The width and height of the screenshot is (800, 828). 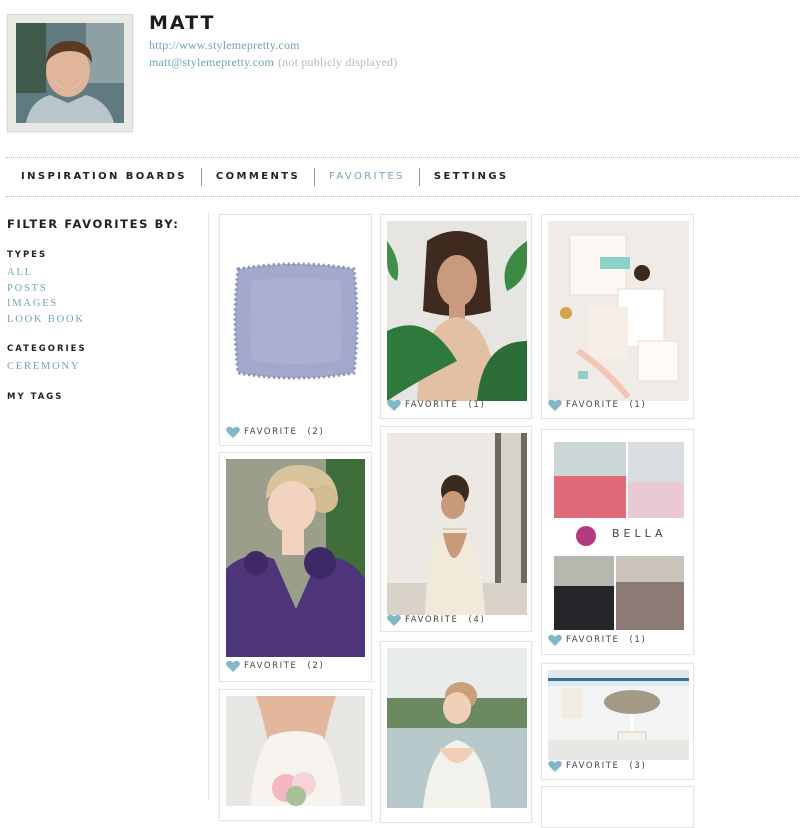 I want to click on filter-all: ALL, so click(x=104, y=273).